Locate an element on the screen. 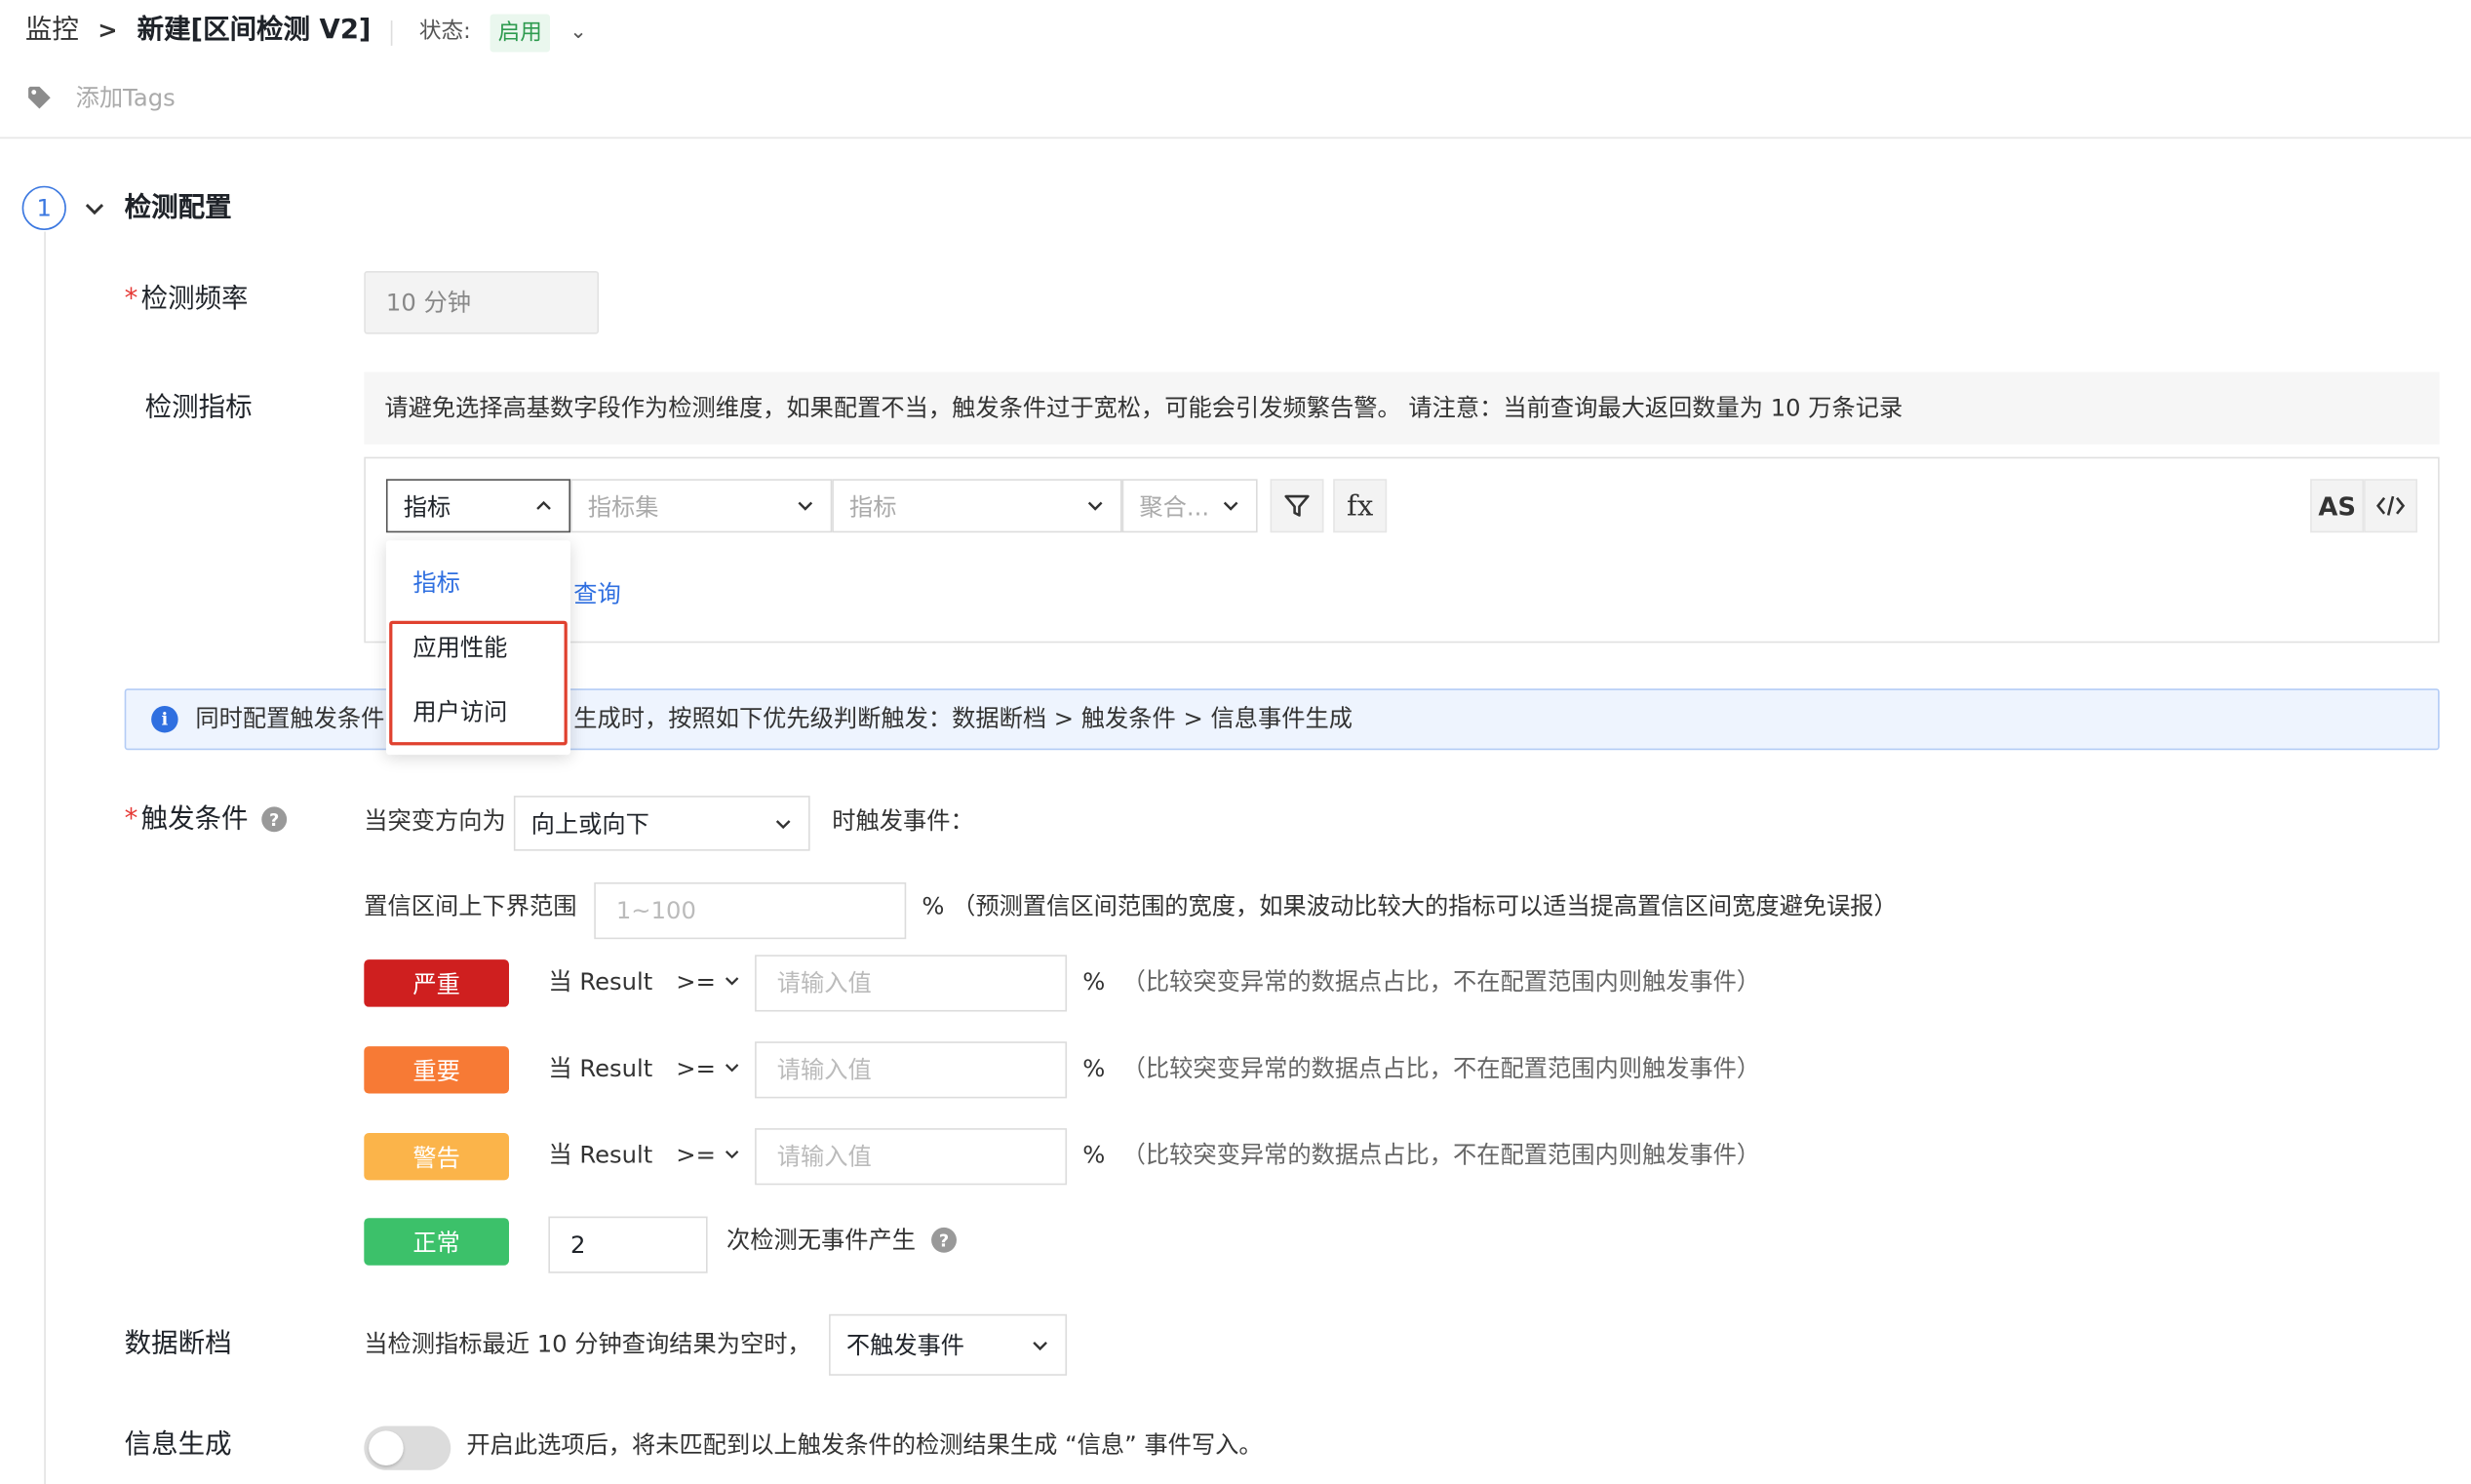 Image resolution: width=2471 pixels, height=1484 pixels. range-label: 置信区间上下界范围 is located at coordinates (470, 905).